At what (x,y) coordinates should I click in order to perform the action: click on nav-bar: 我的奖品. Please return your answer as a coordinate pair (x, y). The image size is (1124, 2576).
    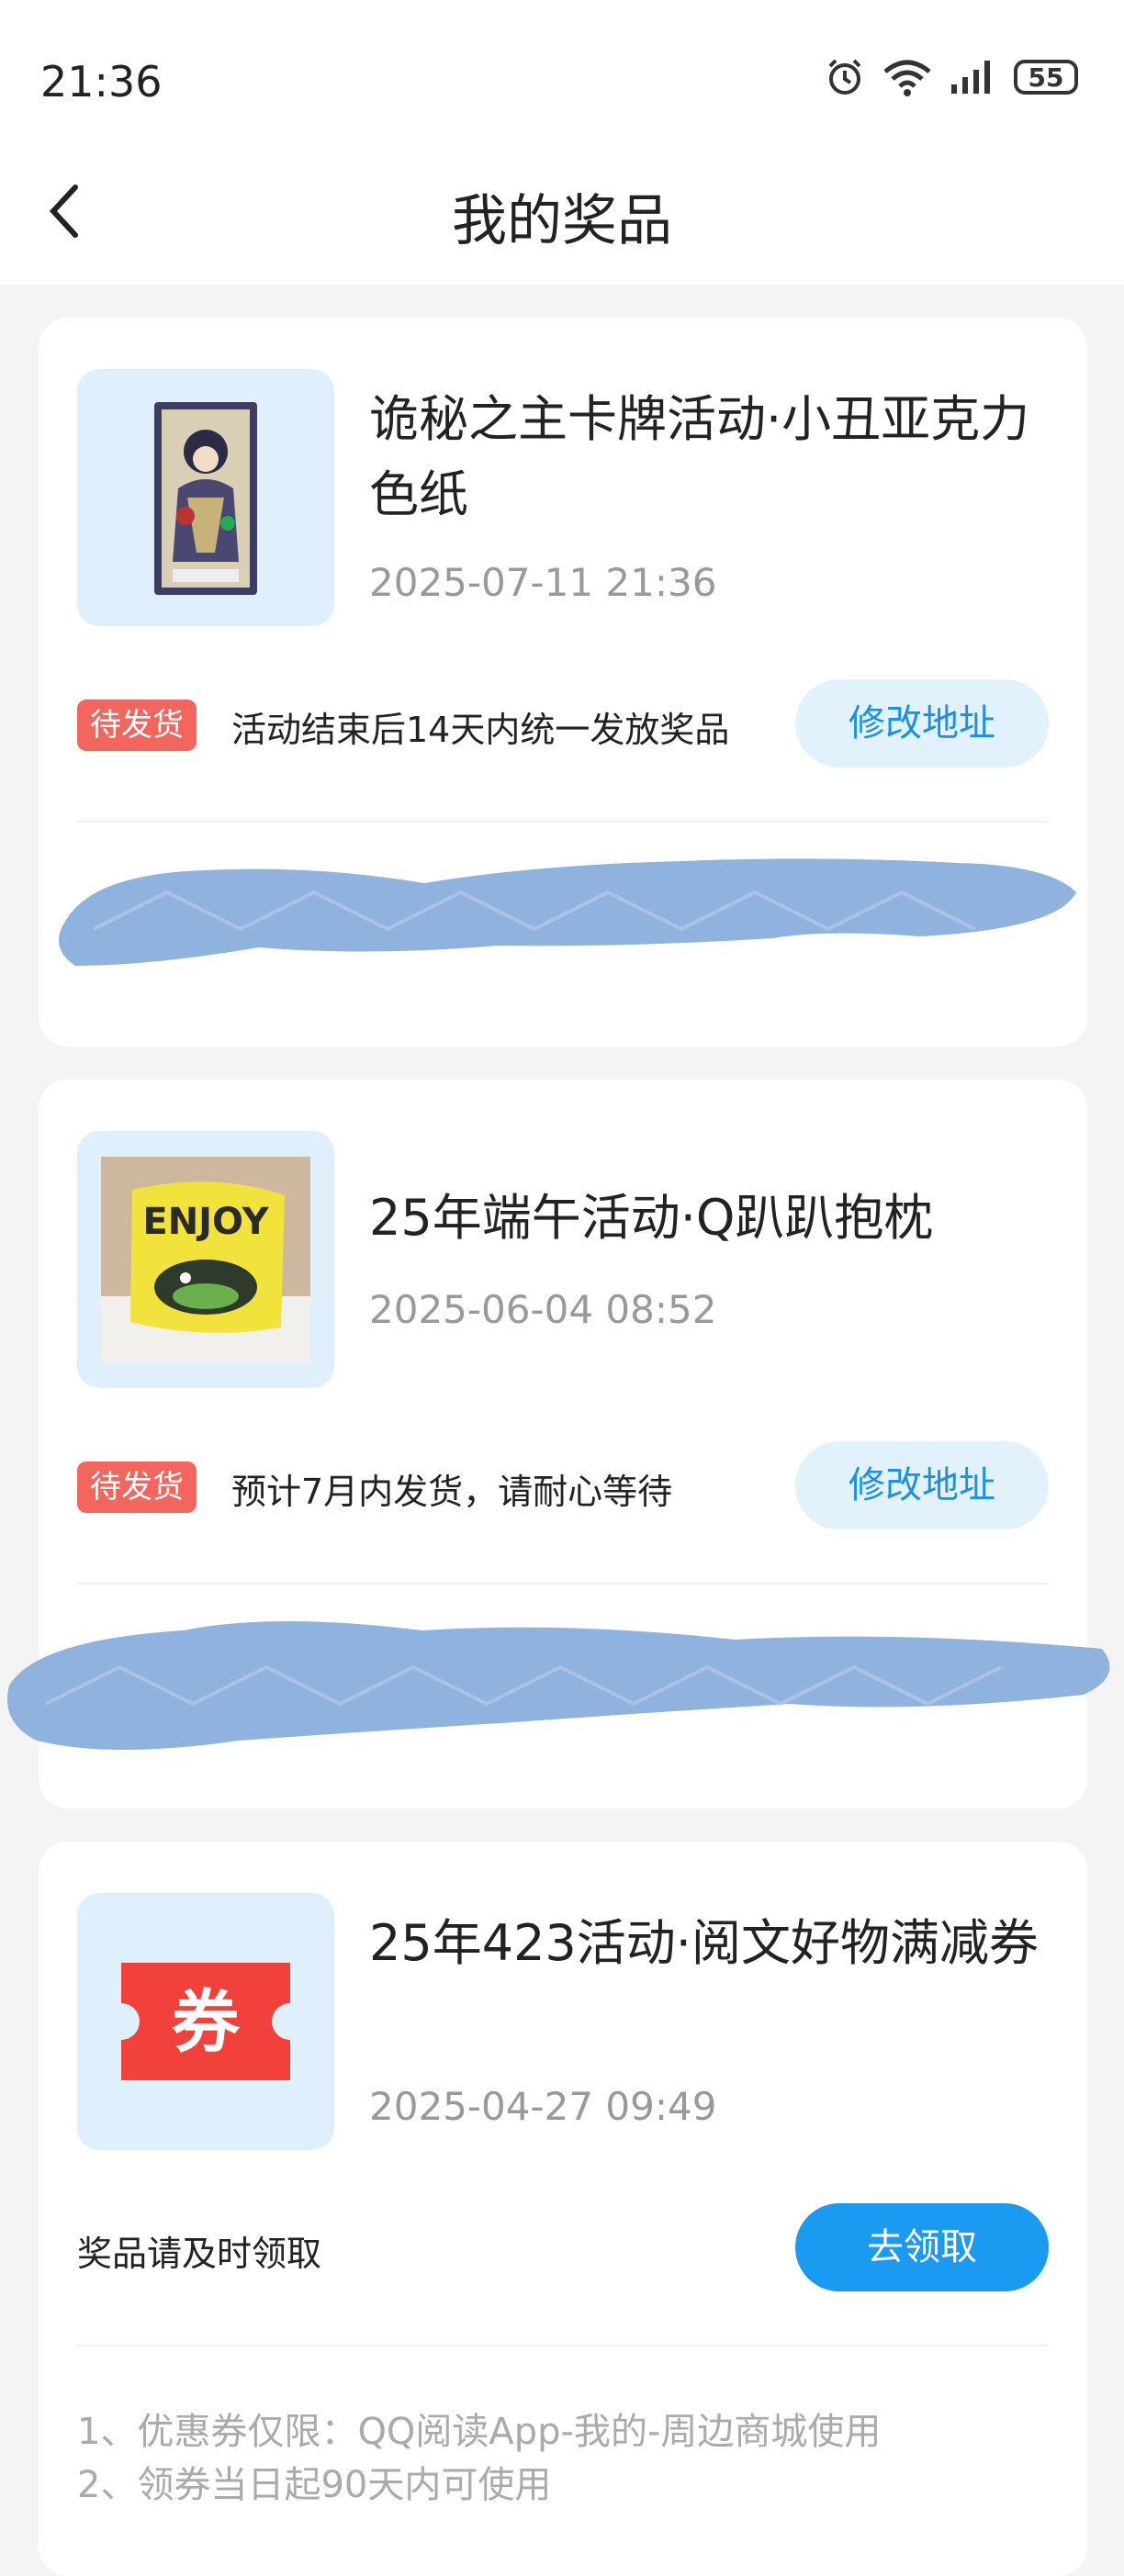
    Looking at the image, I should click on (562, 197).